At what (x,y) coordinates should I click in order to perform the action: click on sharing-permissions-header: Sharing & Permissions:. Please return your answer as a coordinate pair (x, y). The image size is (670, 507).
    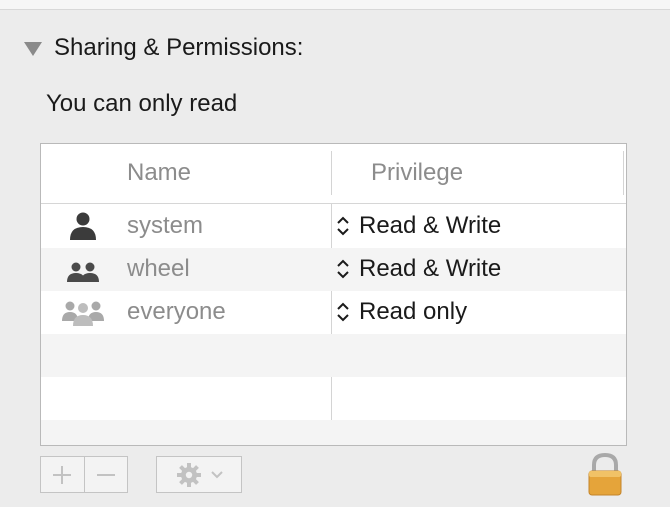
    Looking at the image, I should click on (163, 48).